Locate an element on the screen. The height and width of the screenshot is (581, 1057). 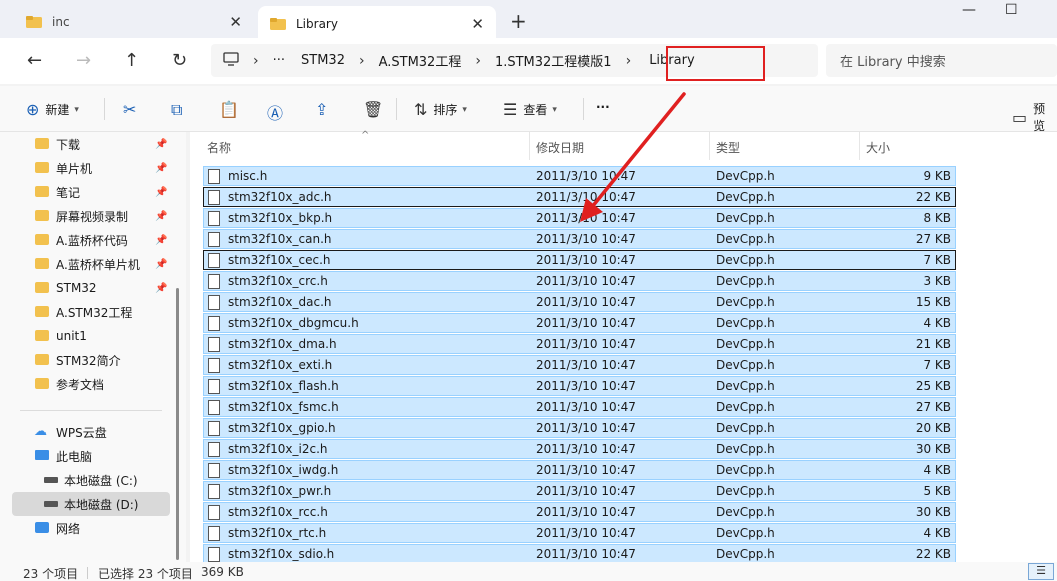
column-header-name: 名称 is located at coordinates (219, 147).